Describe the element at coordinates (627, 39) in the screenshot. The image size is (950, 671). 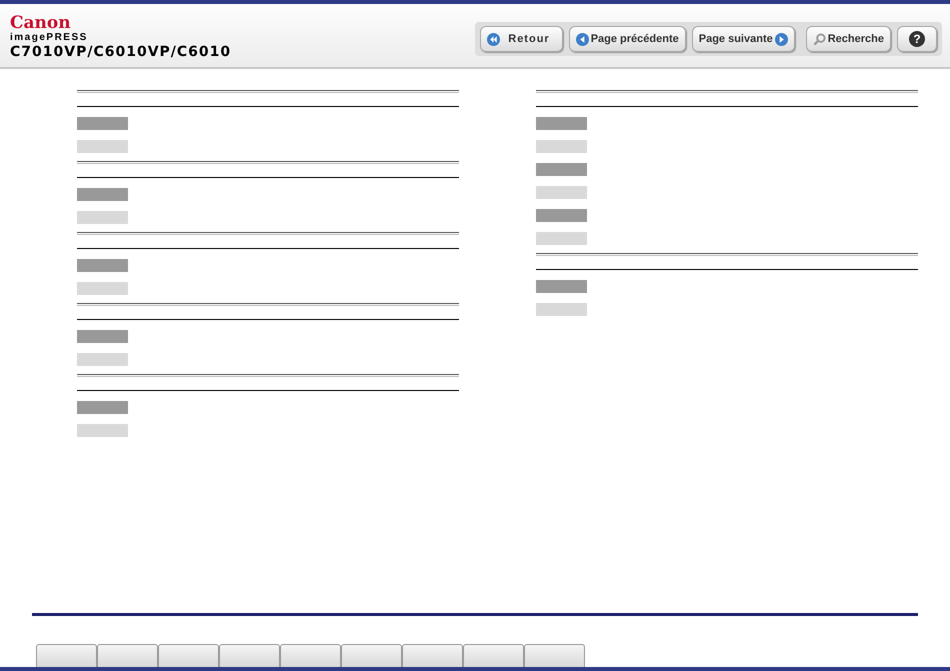
I see `previous-page-button: Page précédente` at that location.